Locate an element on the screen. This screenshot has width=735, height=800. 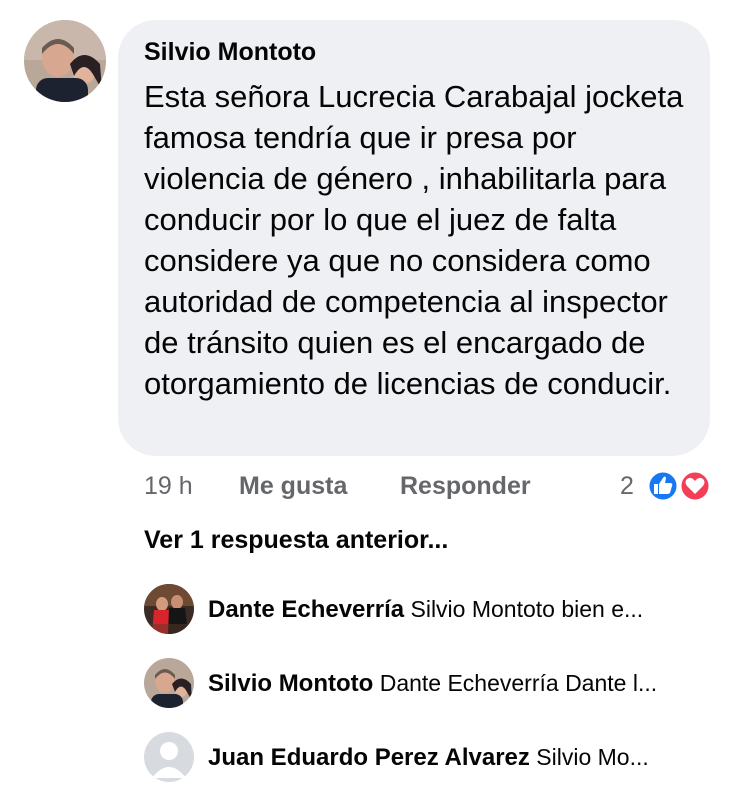
reply-author: Dante Echeverría is located at coordinates (306, 609).